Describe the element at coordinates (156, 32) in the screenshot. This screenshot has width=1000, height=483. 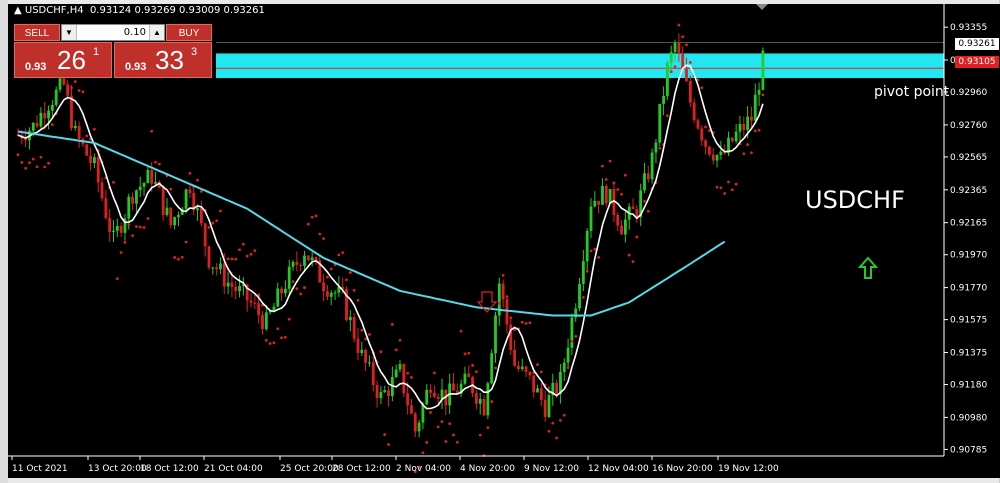
I see `lot-increase-icon: ▲` at that location.